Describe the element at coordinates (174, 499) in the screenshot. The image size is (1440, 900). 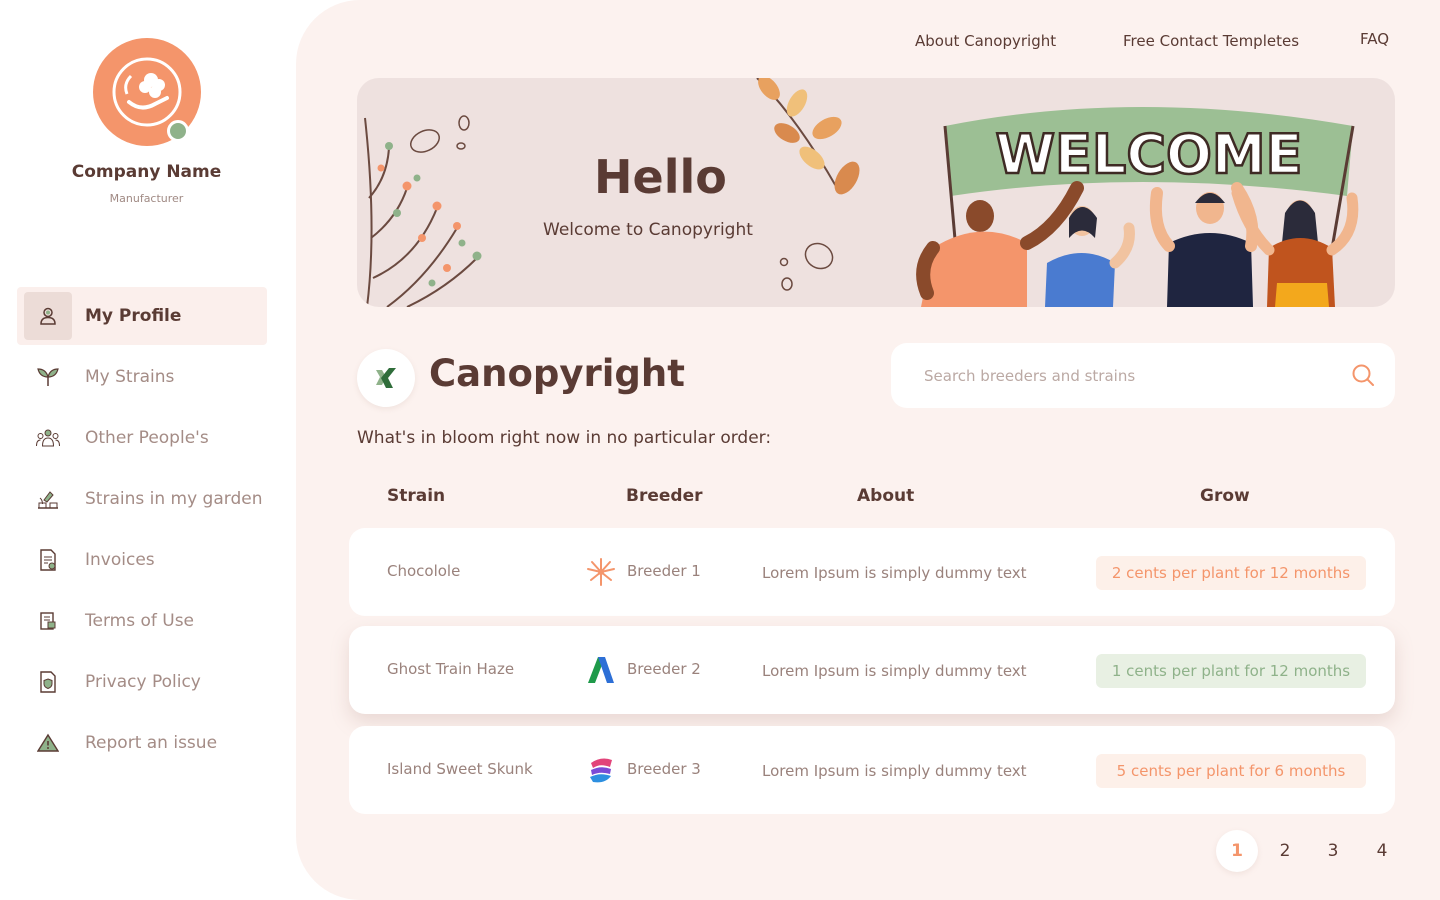
I see `sidebar-item-label: Strains in my garden` at that location.